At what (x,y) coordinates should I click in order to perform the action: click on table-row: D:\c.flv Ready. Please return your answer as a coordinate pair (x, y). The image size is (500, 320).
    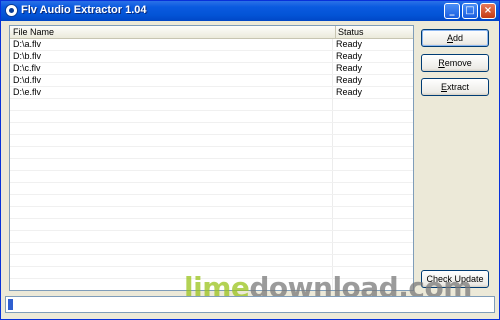
    Looking at the image, I should click on (211, 69).